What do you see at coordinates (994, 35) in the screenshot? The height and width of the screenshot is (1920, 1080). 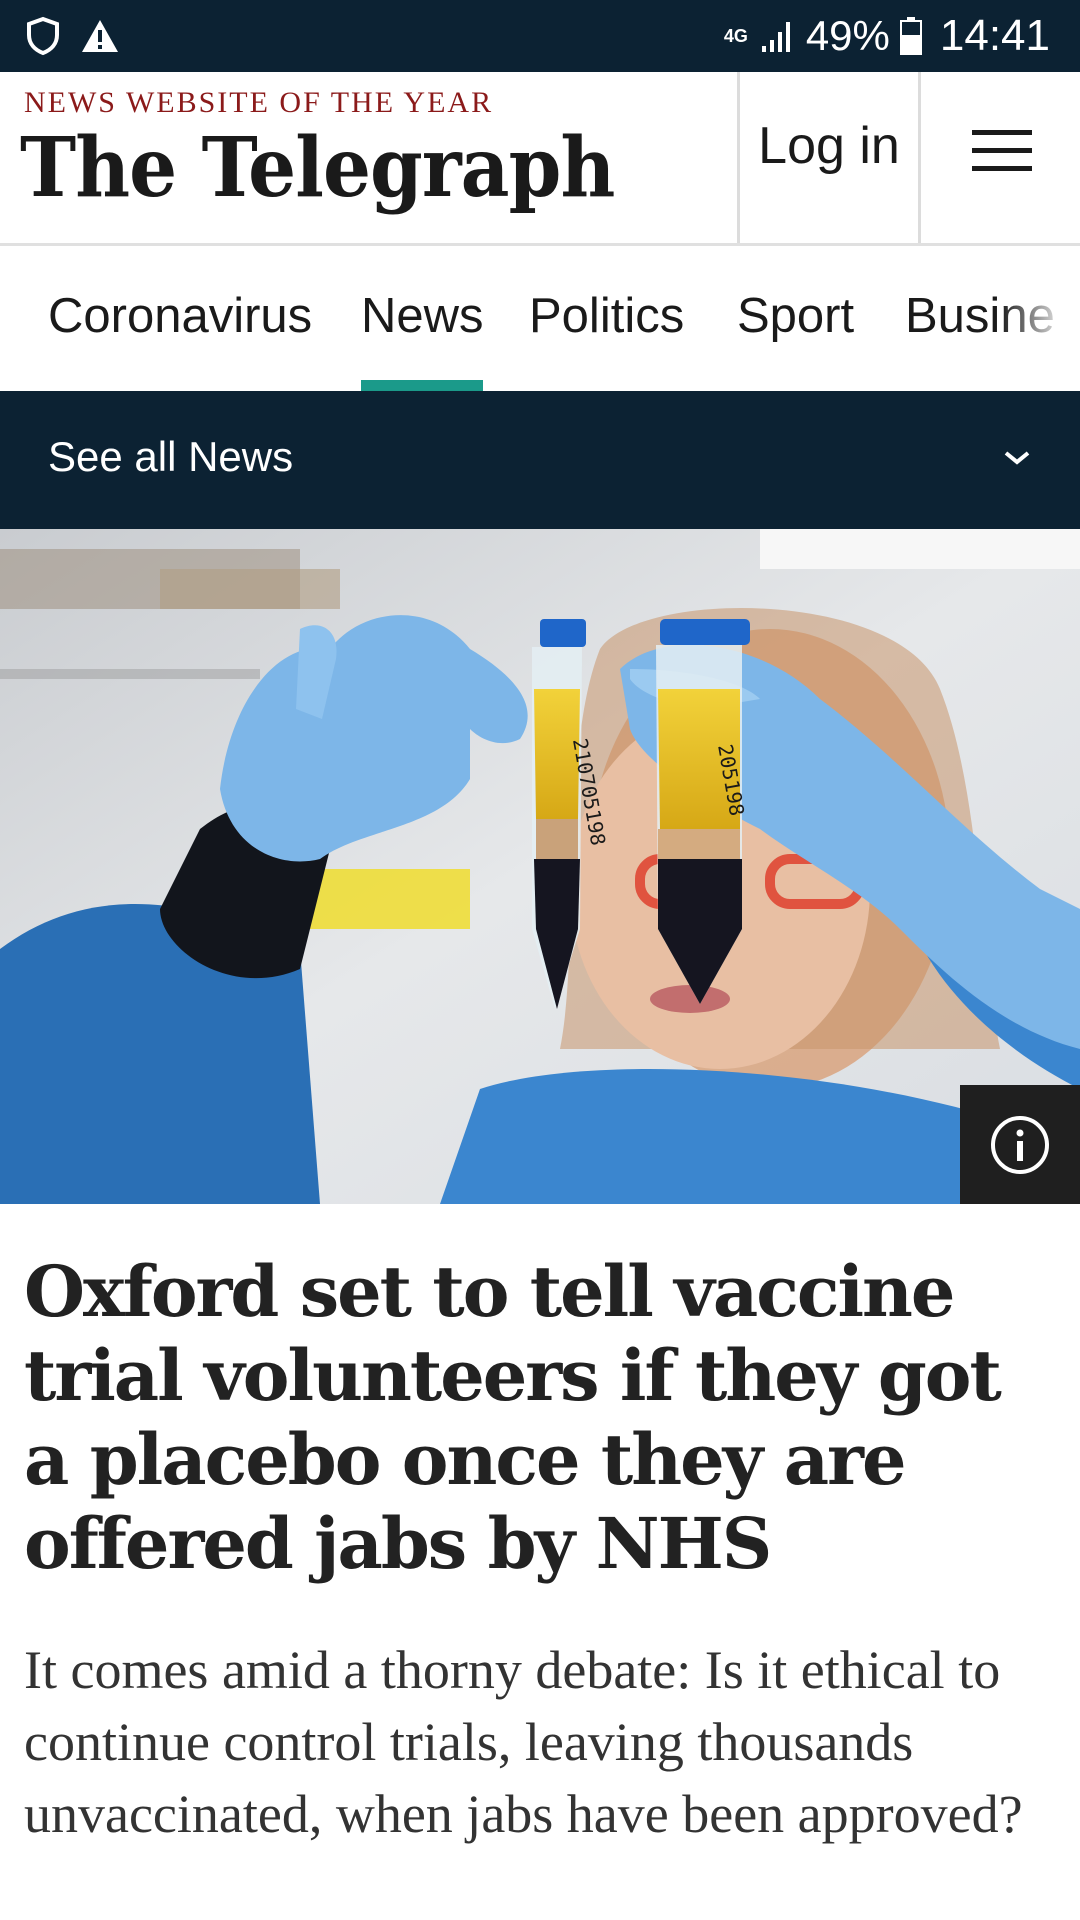 I see `clock: 14:41` at bounding box center [994, 35].